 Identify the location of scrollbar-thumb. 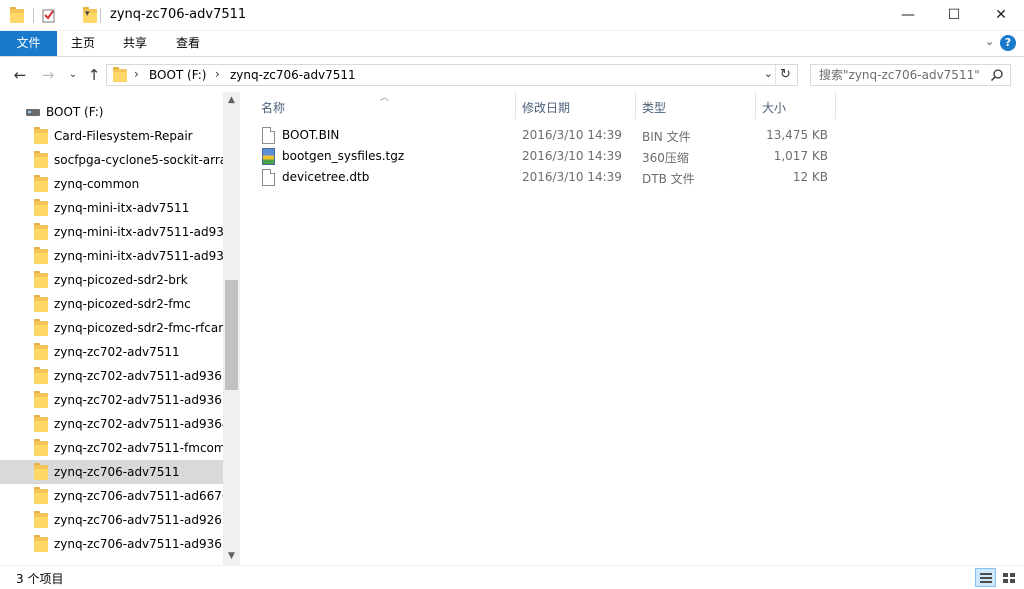
(231, 335).